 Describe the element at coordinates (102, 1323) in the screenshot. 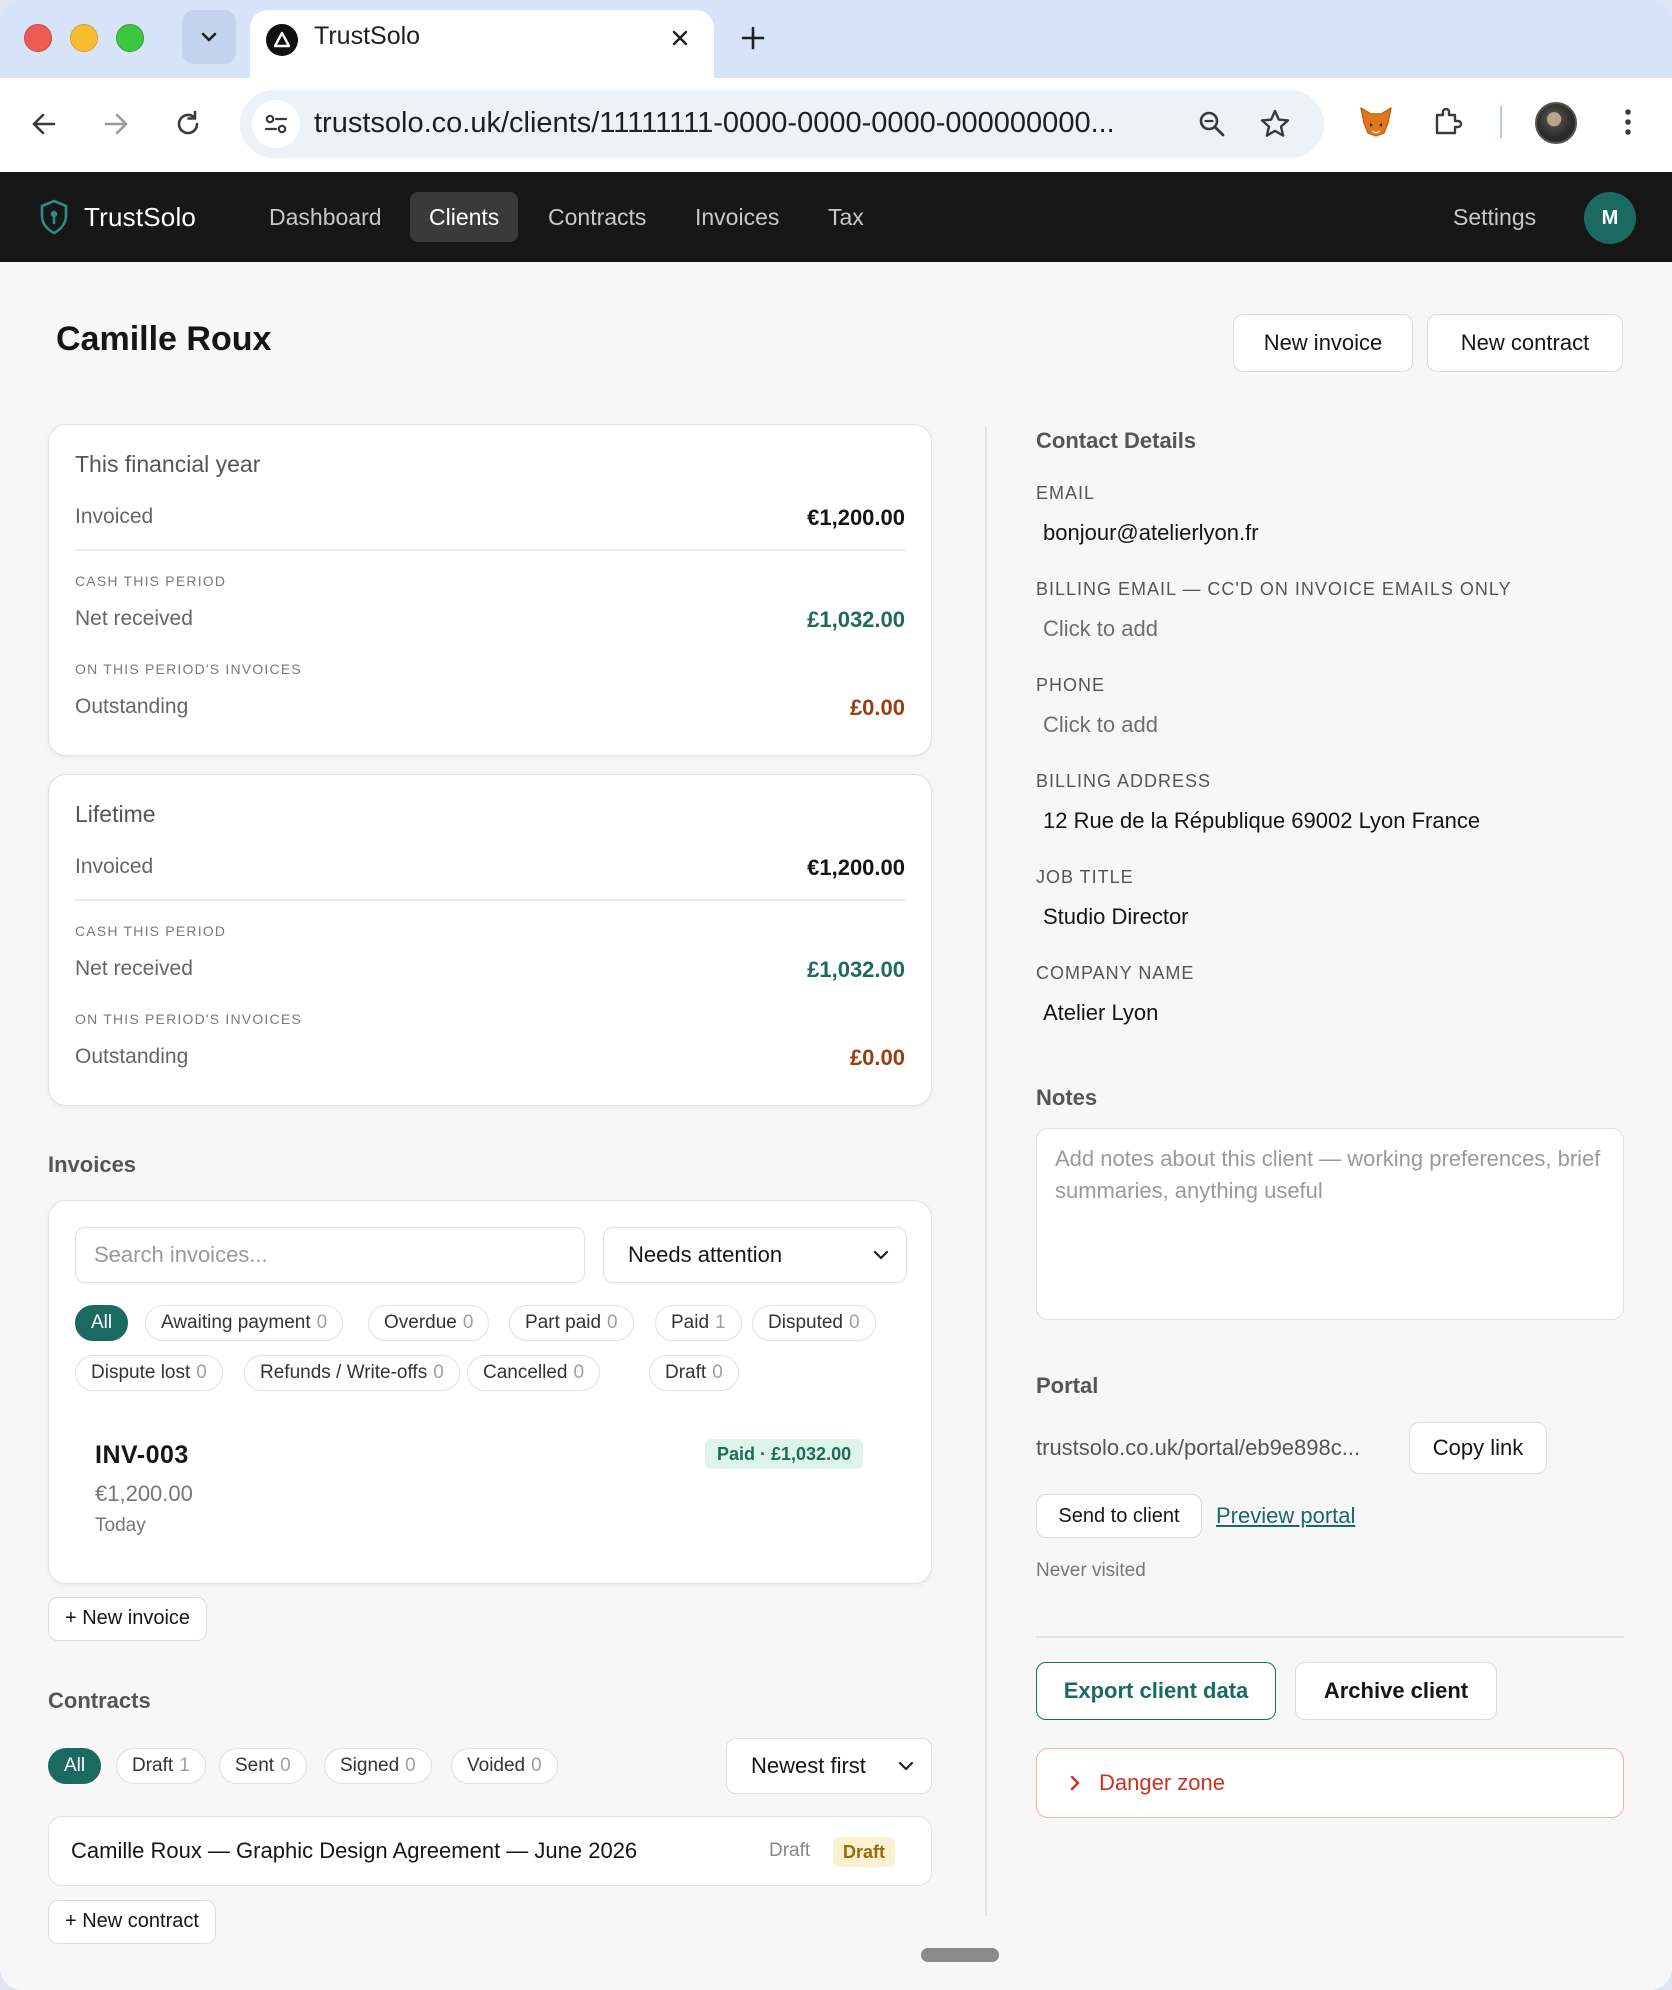

I see `chip-all: All` at that location.